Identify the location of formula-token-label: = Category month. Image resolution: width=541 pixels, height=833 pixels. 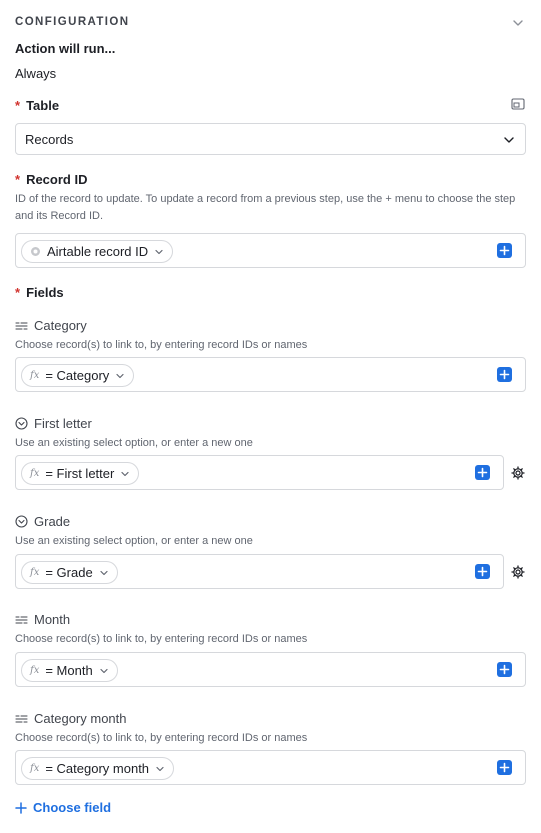
(97, 768).